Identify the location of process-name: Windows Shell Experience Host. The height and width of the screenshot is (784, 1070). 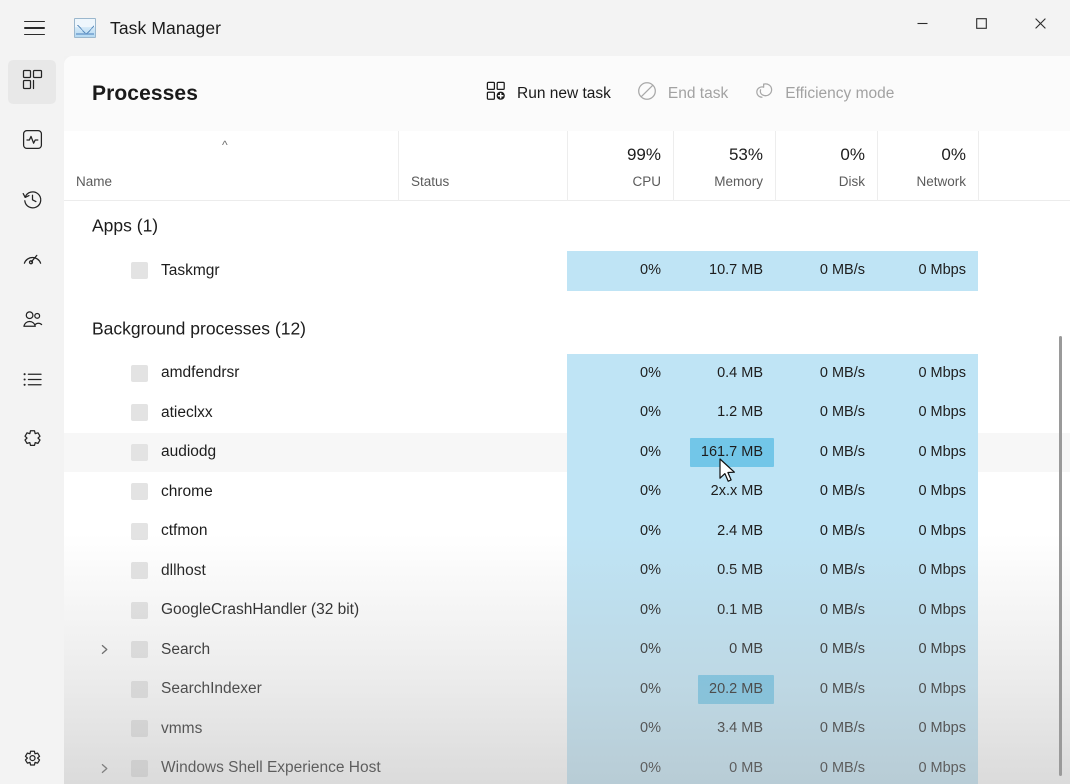
(271, 768).